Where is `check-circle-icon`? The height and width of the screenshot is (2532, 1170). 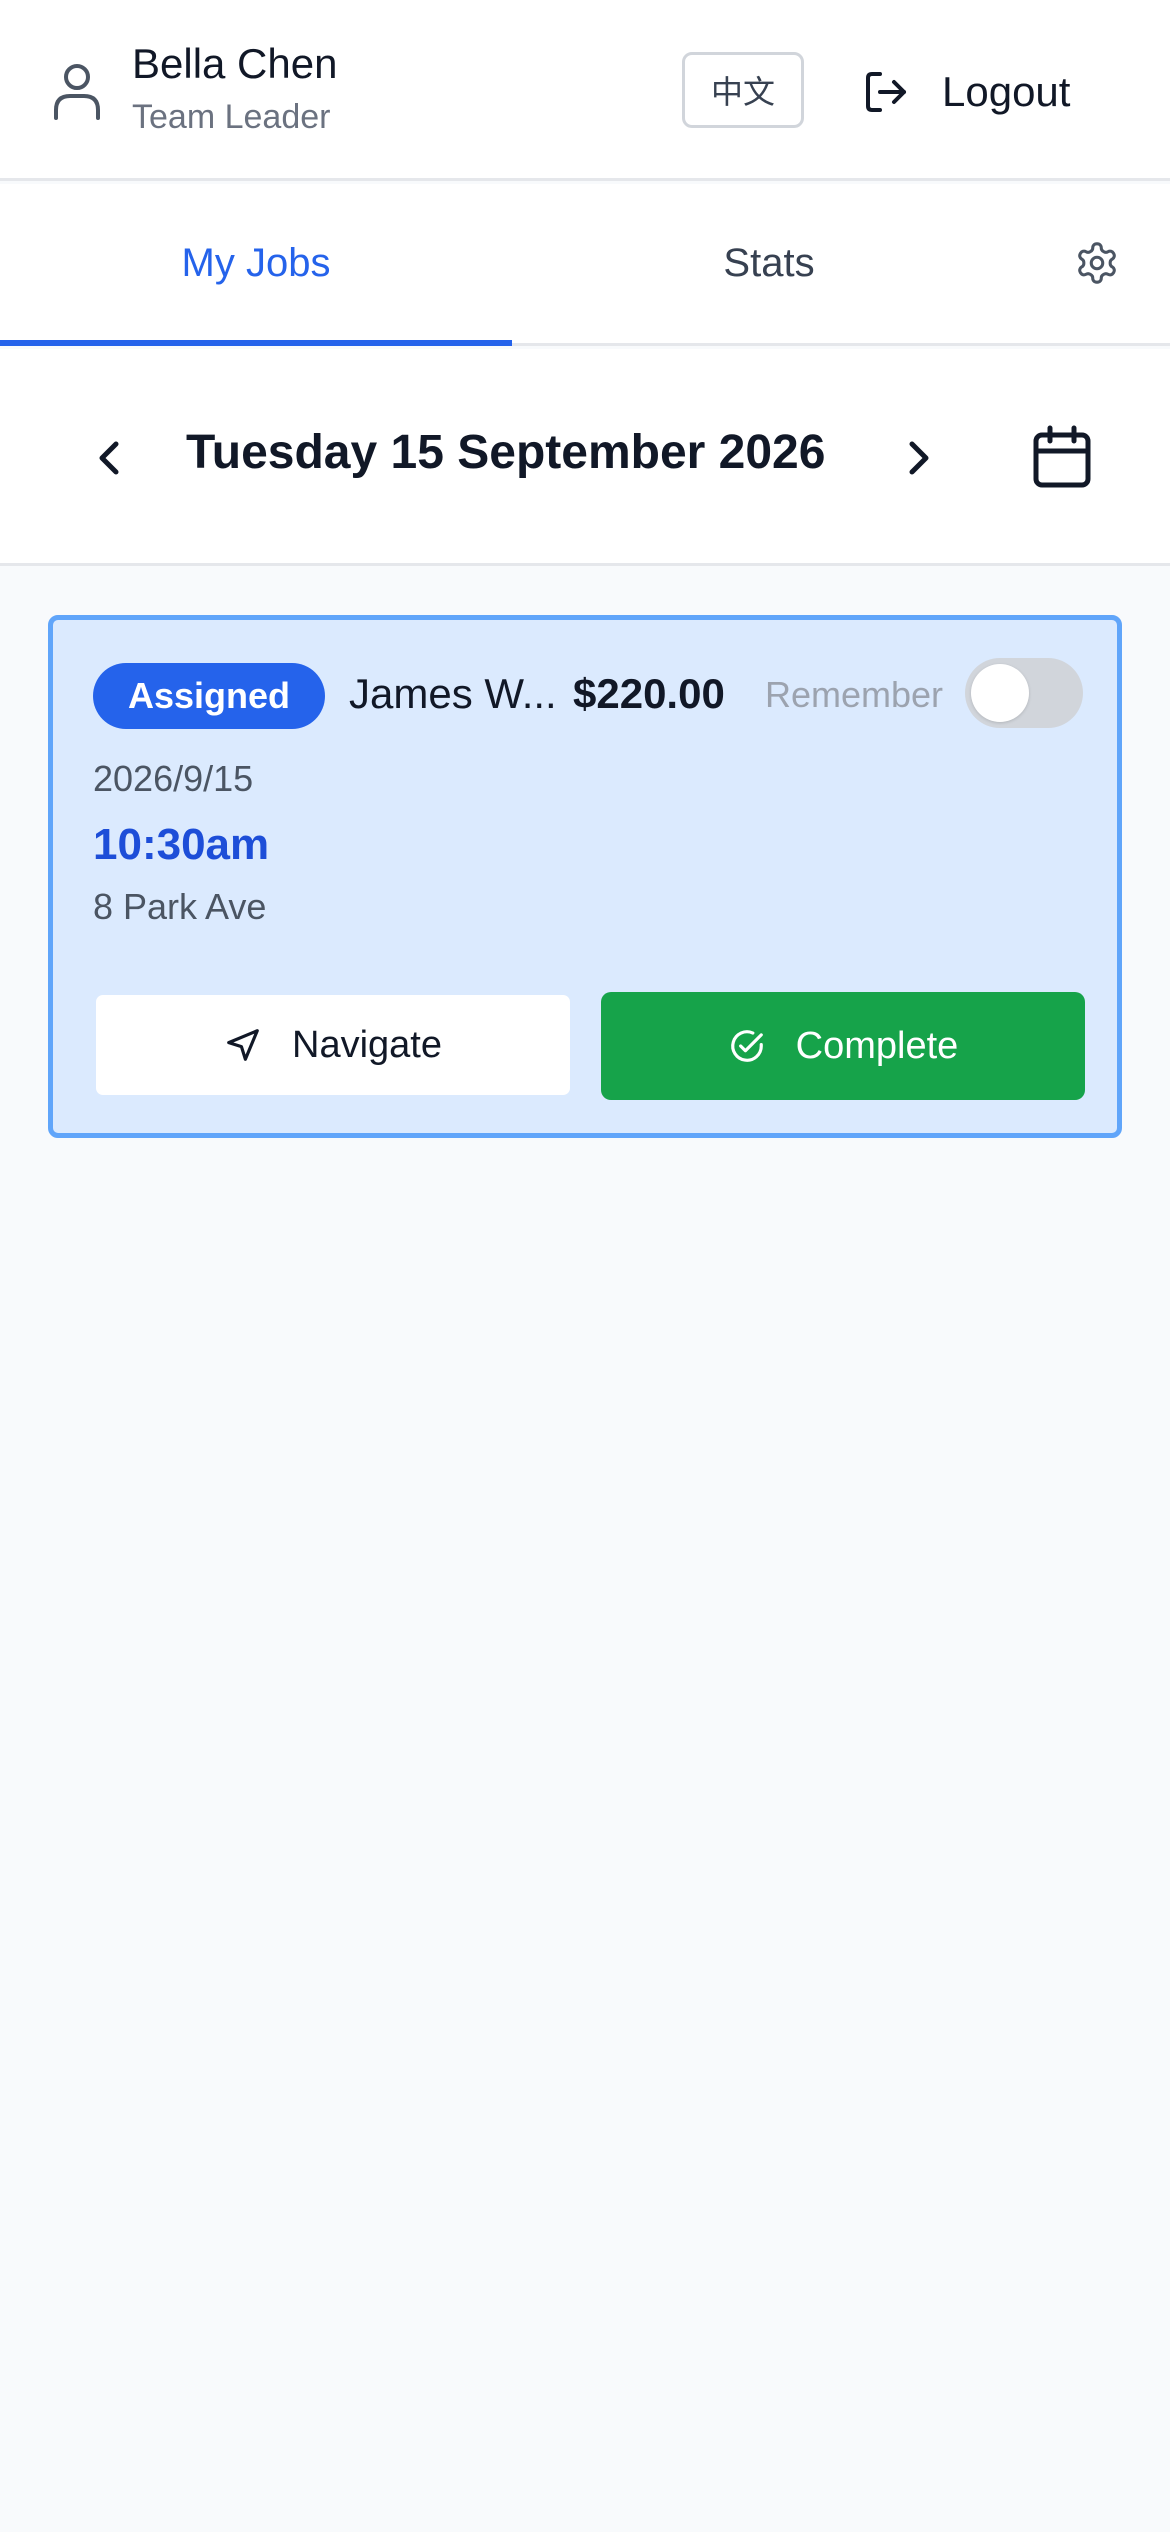 check-circle-icon is located at coordinates (746, 1046).